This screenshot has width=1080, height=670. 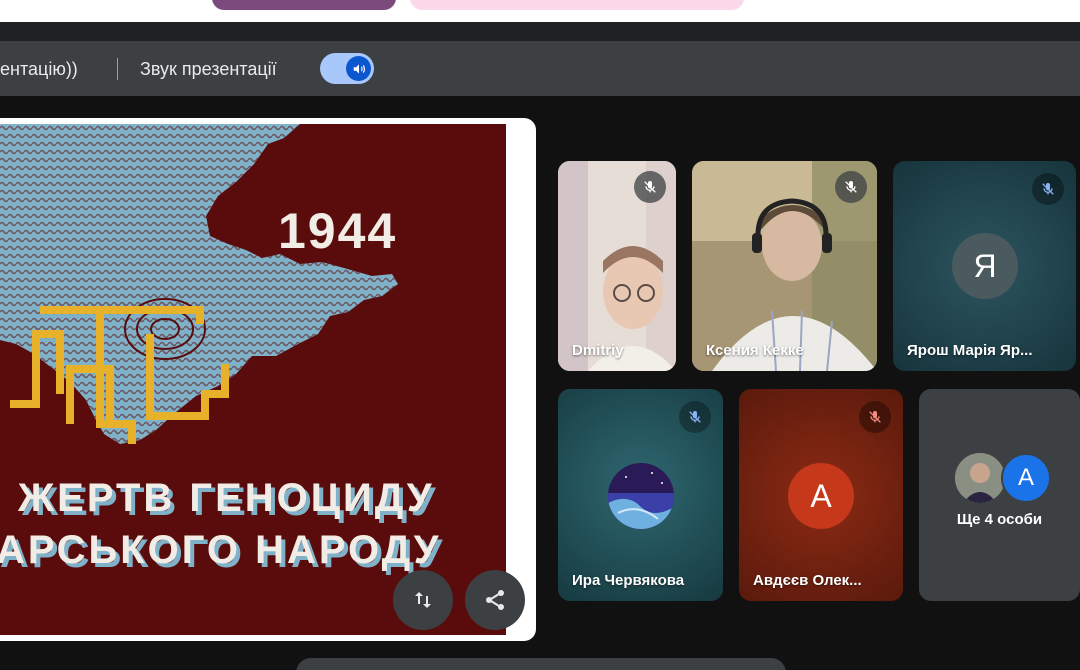 I want to click on participant-name: Ксения Кекке, so click(x=755, y=350).